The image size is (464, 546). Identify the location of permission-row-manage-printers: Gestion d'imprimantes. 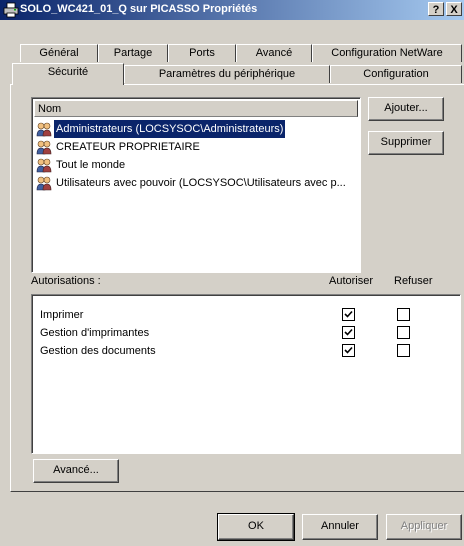
(94, 333).